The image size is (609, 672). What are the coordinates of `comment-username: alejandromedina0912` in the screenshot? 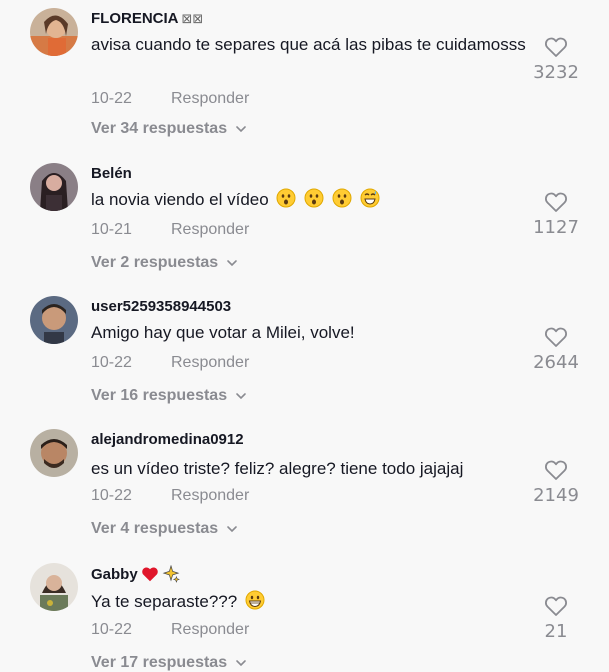 It's located at (167, 439).